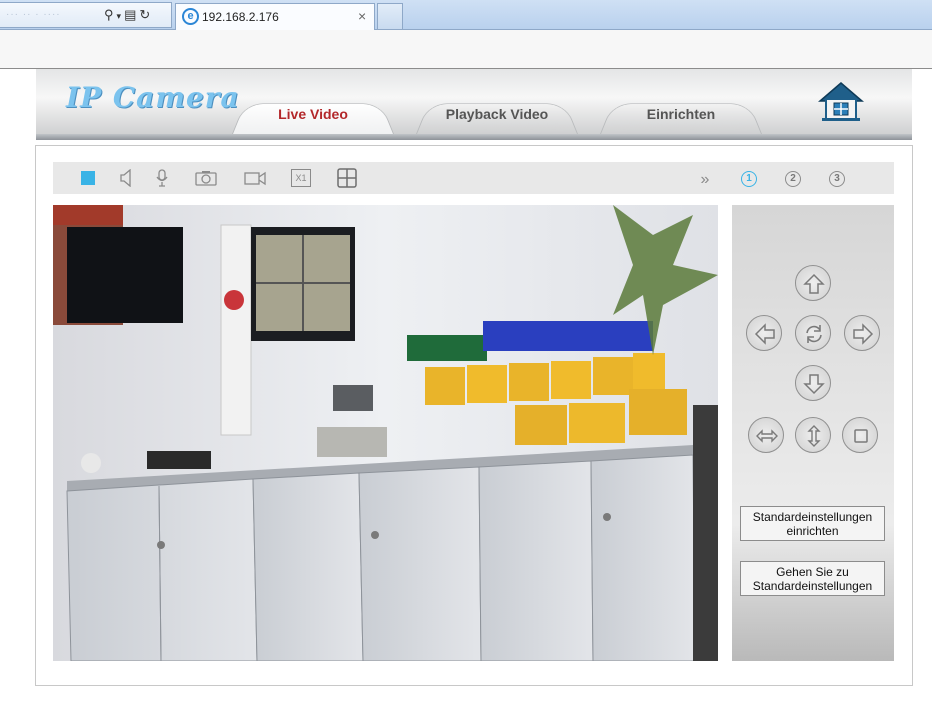 The height and width of the screenshot is (702, 932). Describe the element at coordinates (301, 178) in the screenshot. I see `zoom-x1-icon: X1` at that location.